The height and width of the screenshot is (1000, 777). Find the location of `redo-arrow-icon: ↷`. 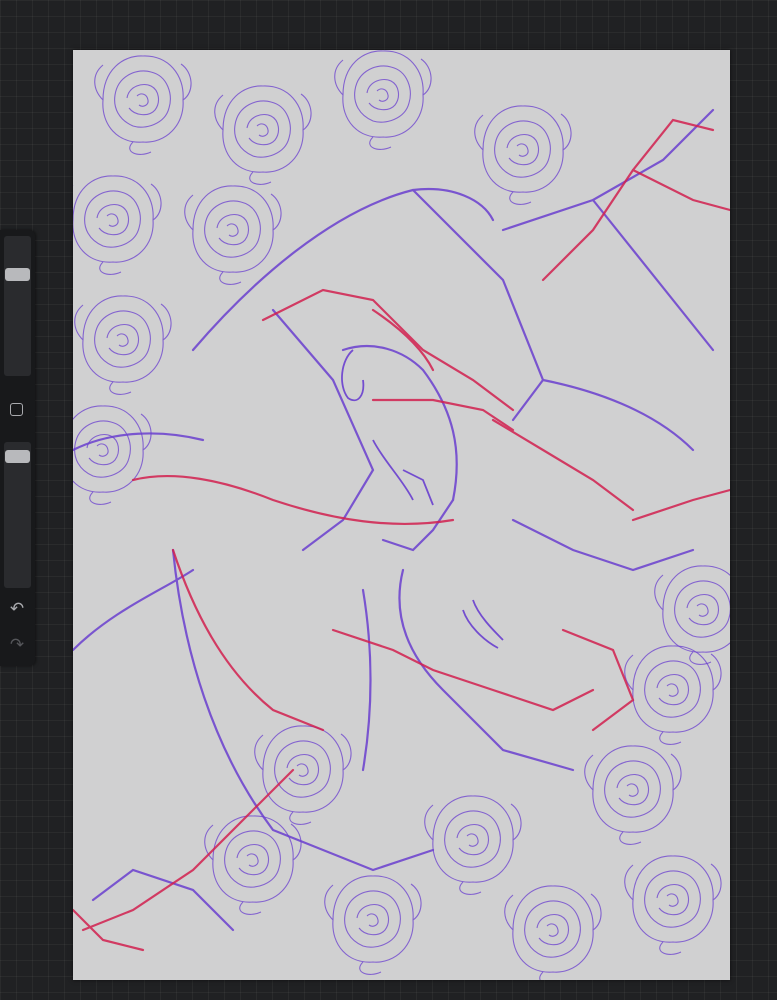

redo-arrow-icon: ↷ is located at coordinates (17, 645).